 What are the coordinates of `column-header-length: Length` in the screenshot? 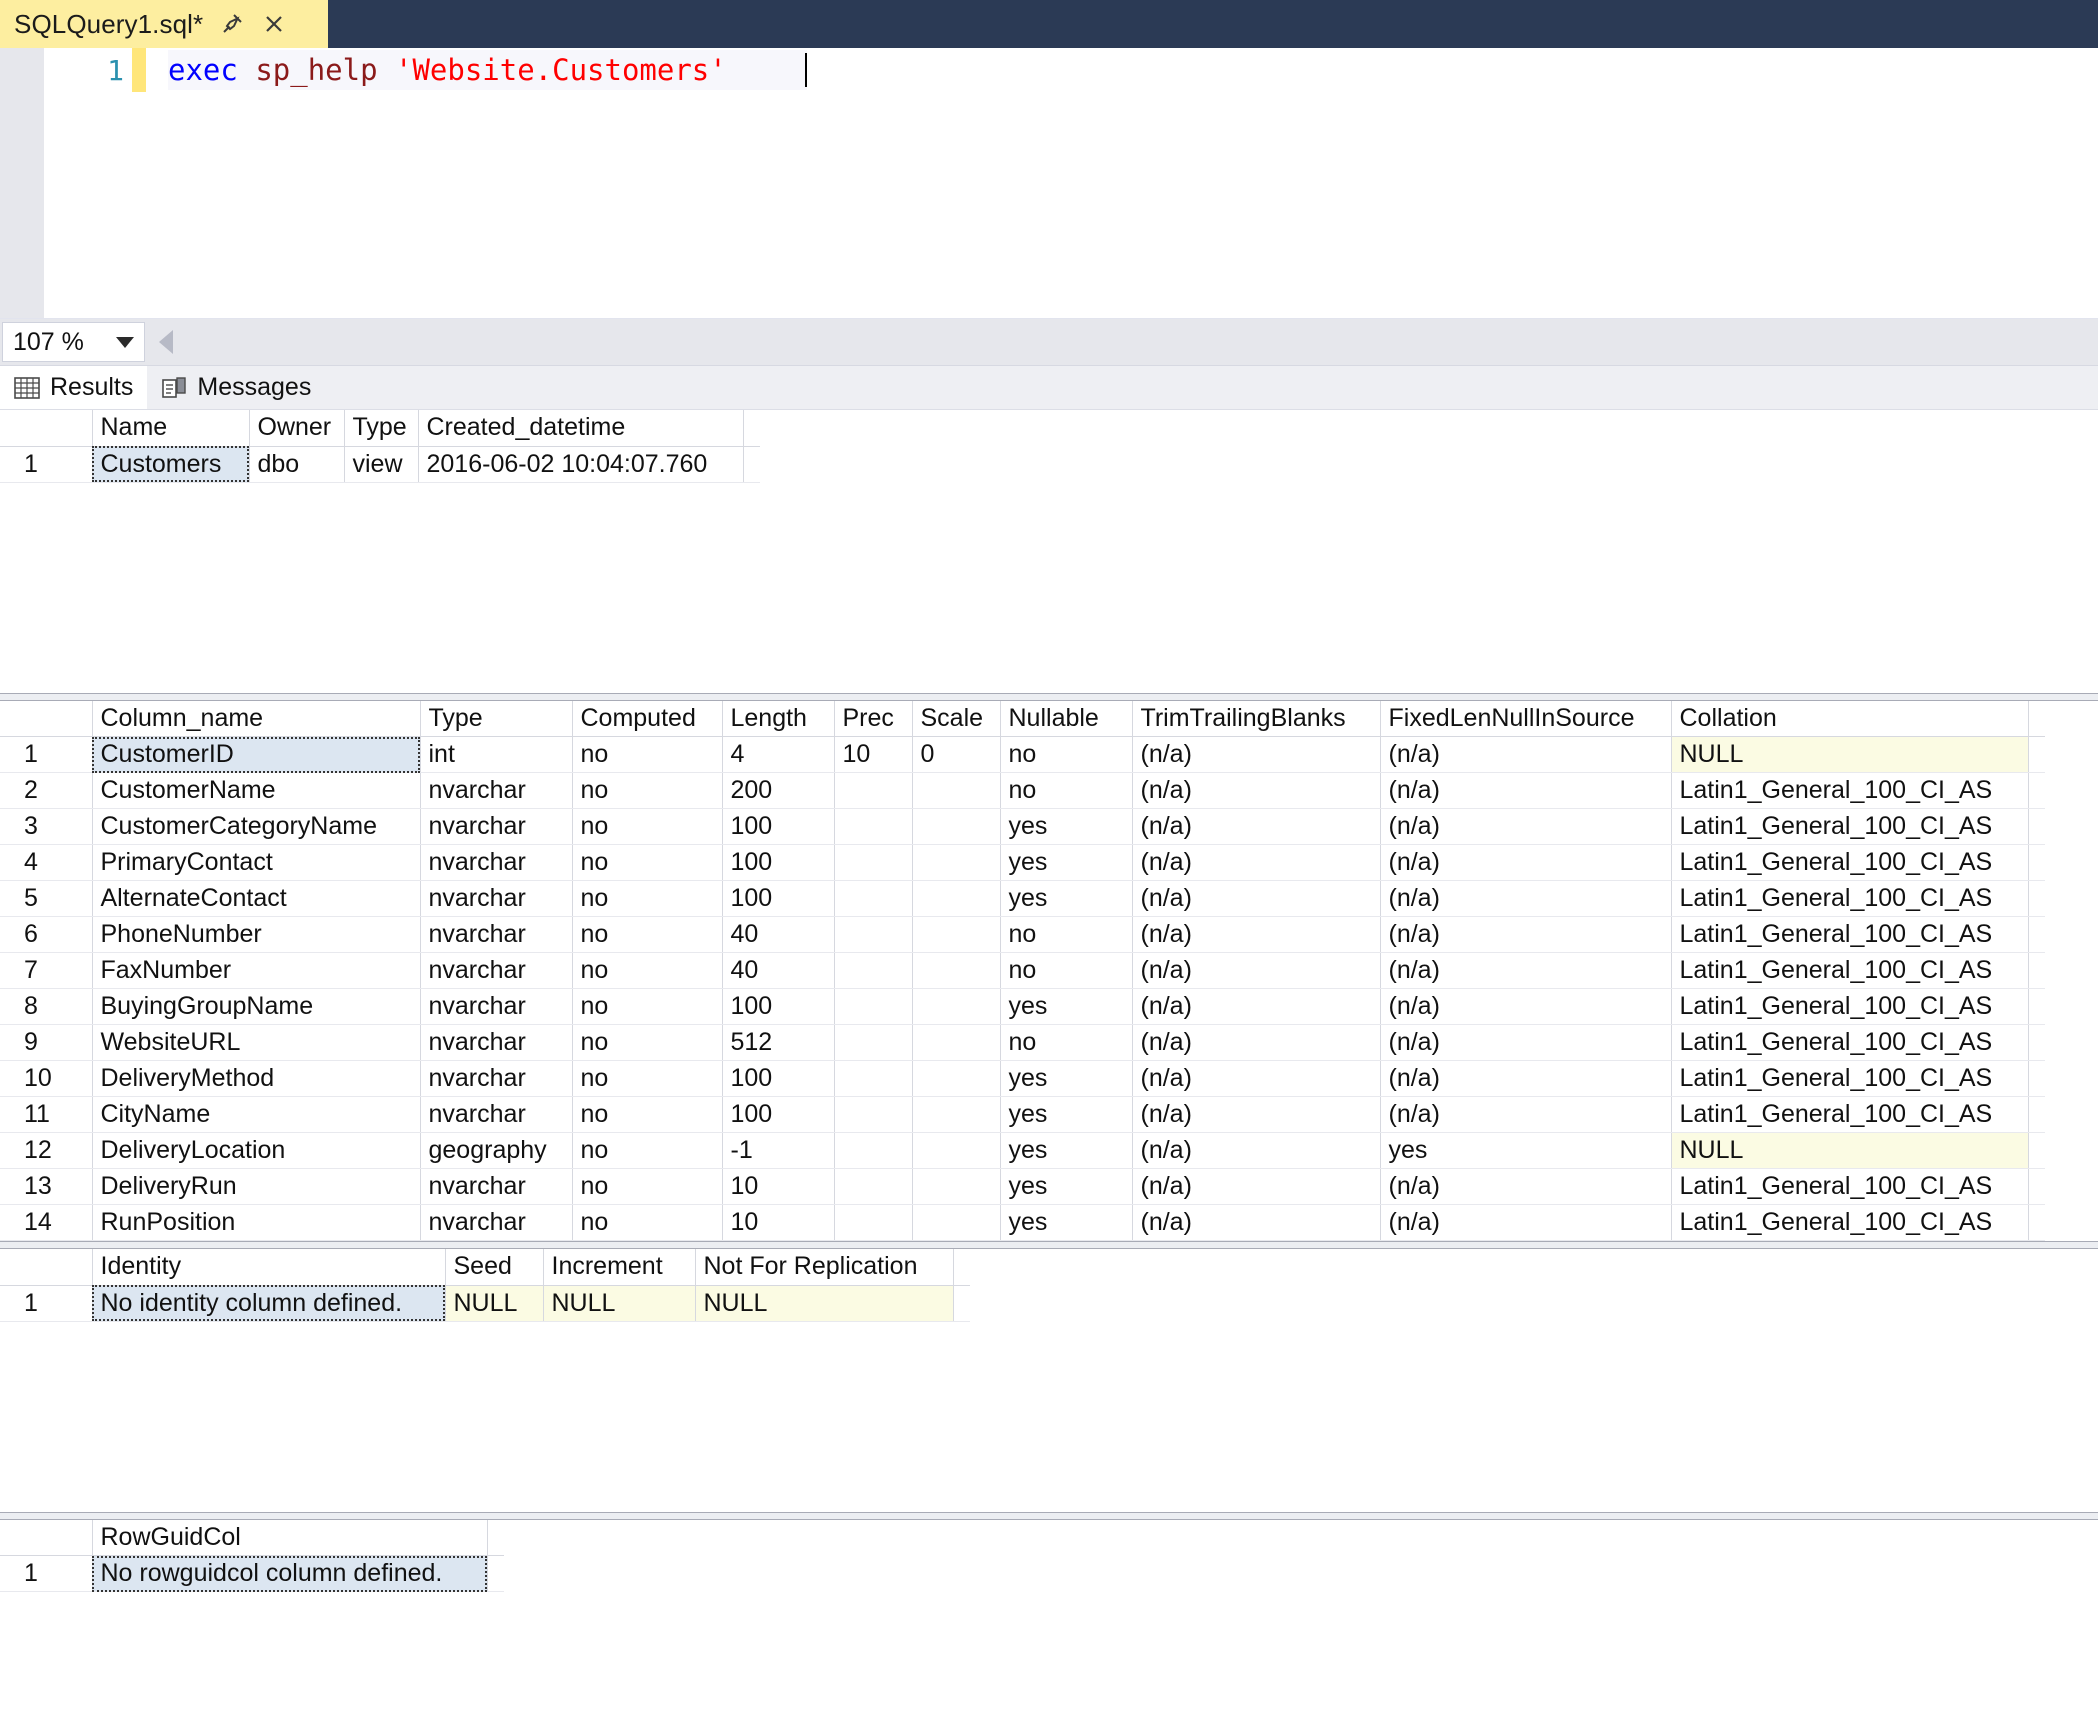 It's located at (778, 718).